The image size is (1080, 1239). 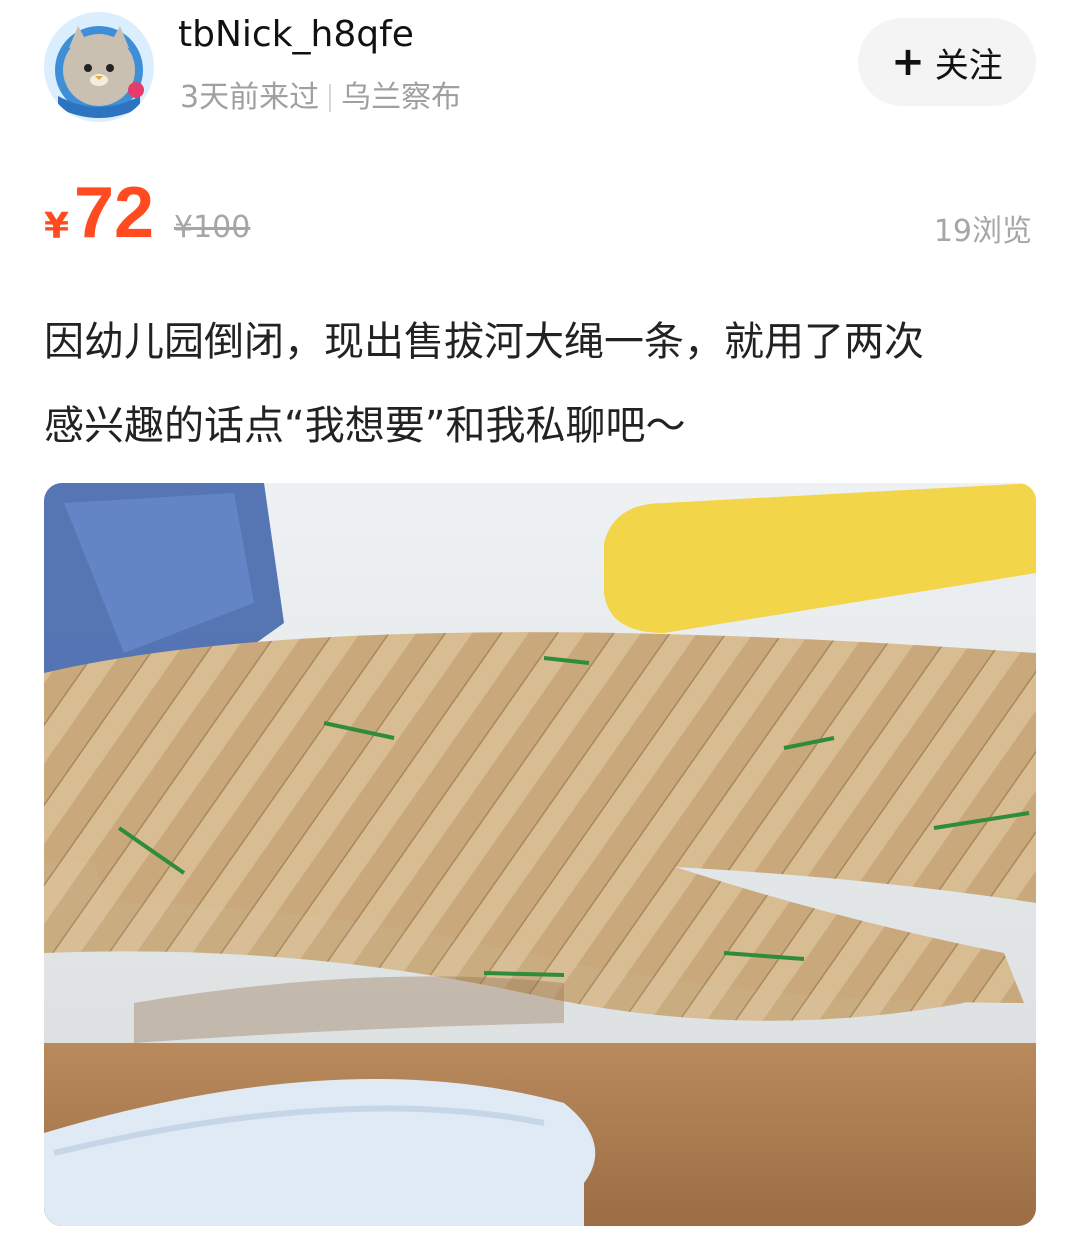 I want to click on seller-avatar, so click(x=99, y=67).